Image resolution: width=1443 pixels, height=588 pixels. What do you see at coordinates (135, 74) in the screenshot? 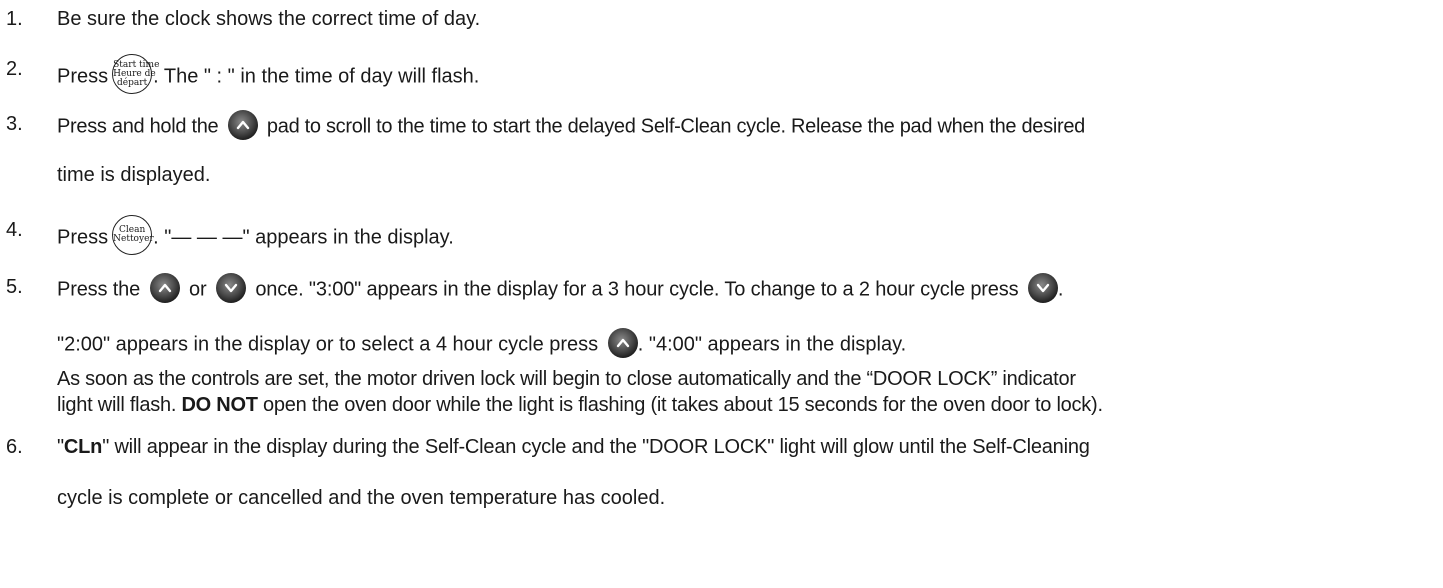
I see `start-time-pad-icon: Start time Heure de départ` at bounding box center [135, 74].